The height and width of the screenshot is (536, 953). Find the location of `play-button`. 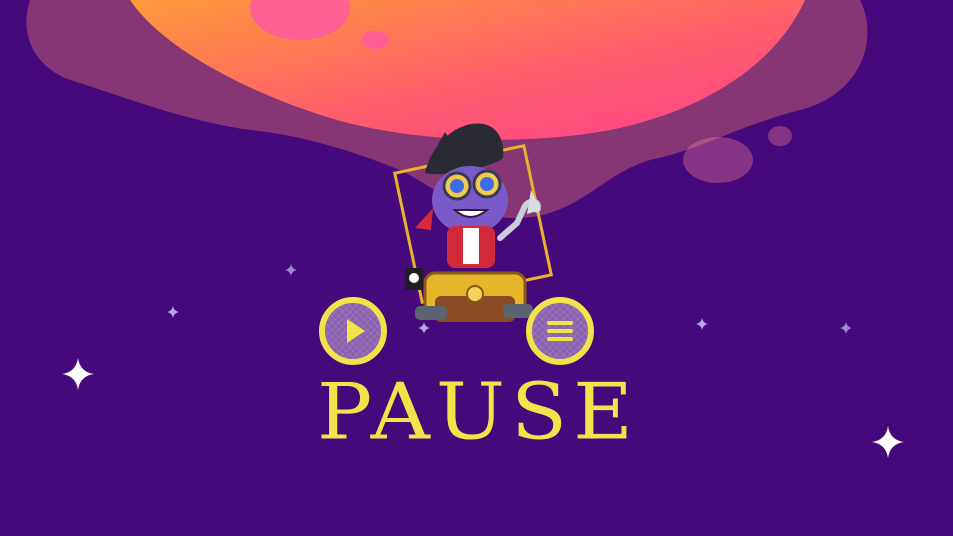

play-button is located at coordinates (353, 331).